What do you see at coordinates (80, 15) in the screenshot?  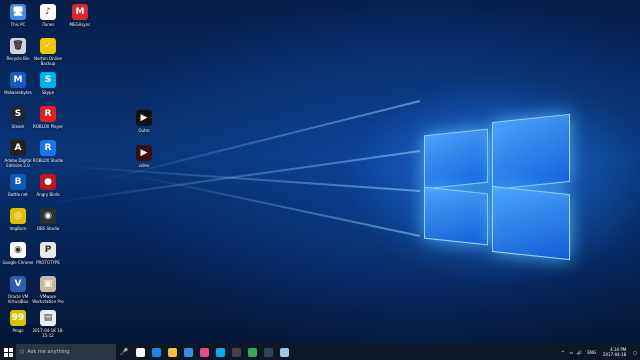 I see `desktop-icon: M MEGAsync` at bounding box center [80, 15].